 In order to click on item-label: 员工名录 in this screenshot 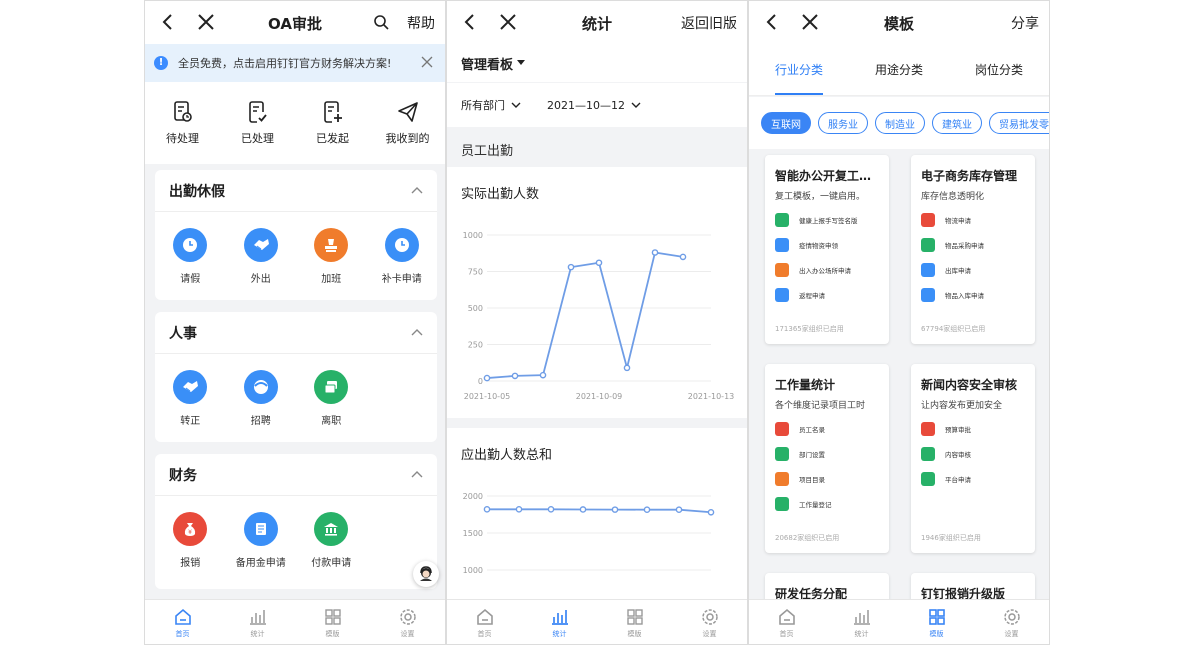, I will do `click(812, 430)`.